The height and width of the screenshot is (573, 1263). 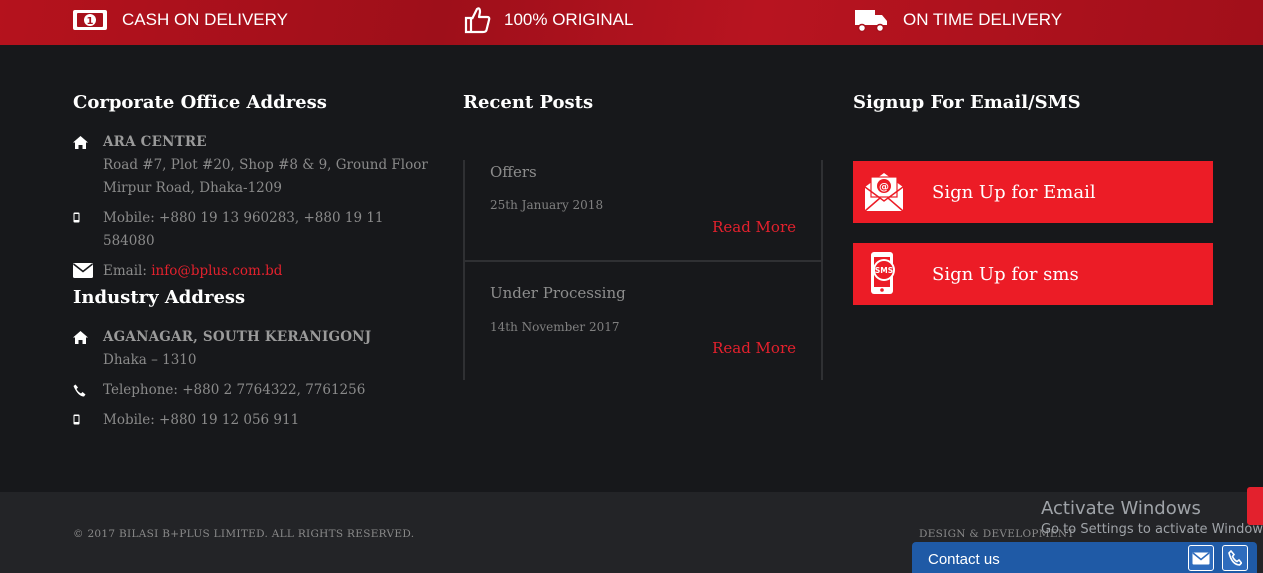 What do you see at coordinates (1201, 558) in the screenshot?
I see `mail-icon` at bounding box center [1201, 558].